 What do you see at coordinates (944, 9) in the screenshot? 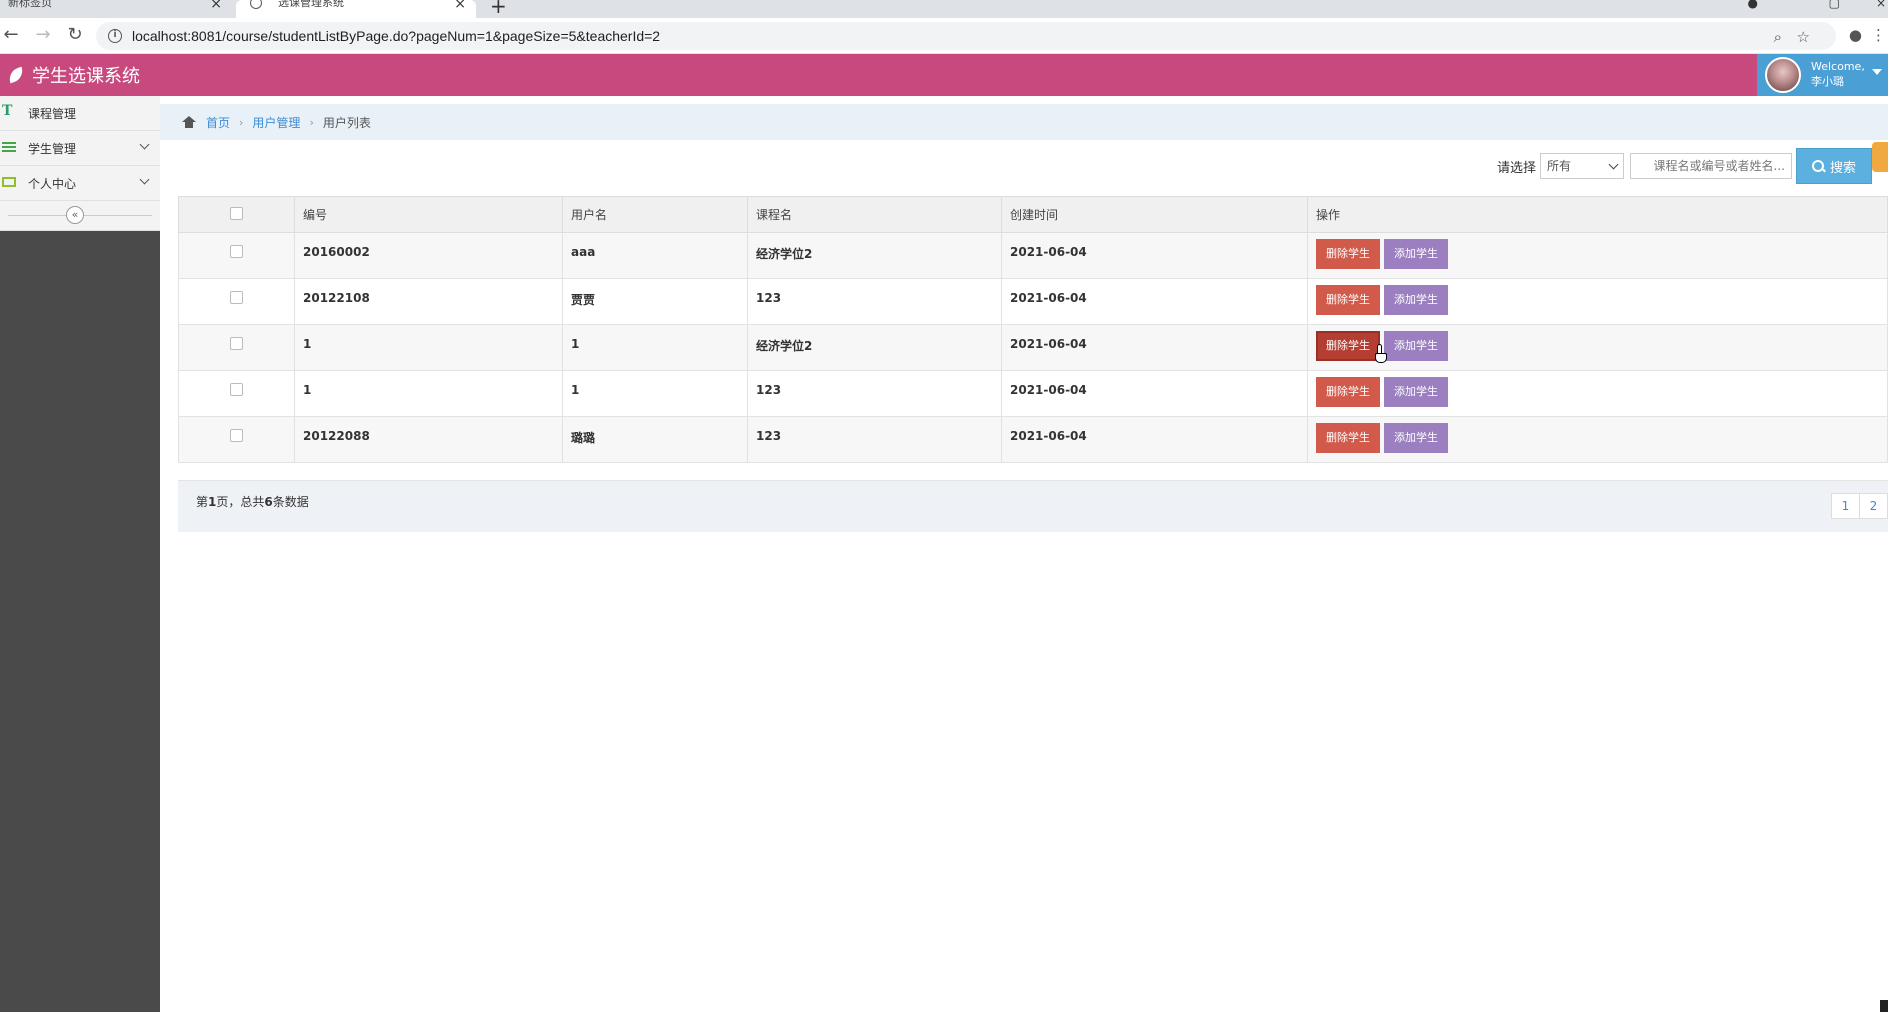
I see `browser-tab-bar: 新标签页 × 选课管理系统 × + ● ▢ ×` at bounding box center [944, 9].